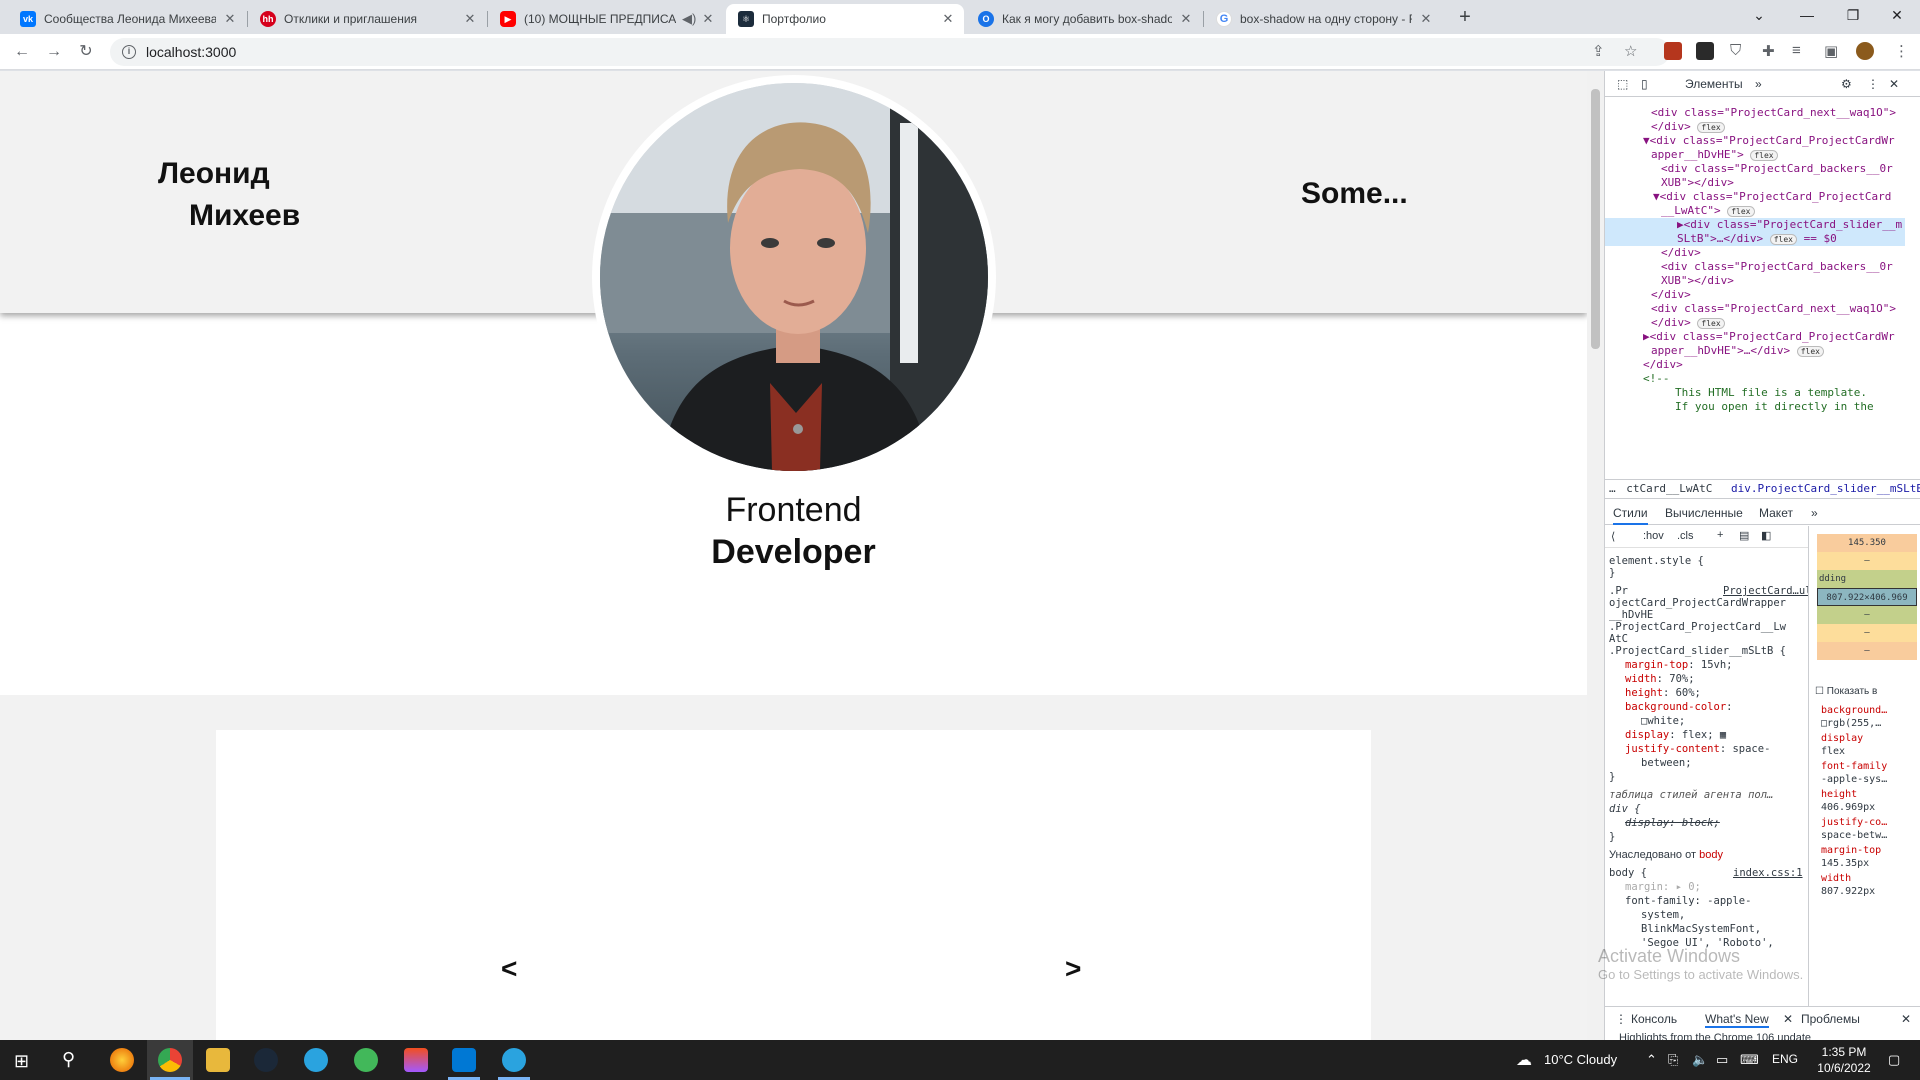 The width and height of the screenshot is (1920, 1080). I want to click on dom-node-selected: ▶<div class="ProjectCard_slider__m, so click(1755, 225).